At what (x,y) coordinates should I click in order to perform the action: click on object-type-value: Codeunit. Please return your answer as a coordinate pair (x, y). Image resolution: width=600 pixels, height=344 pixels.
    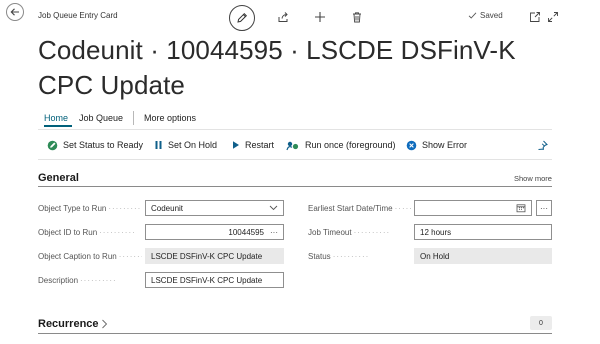
    Looking at the image, I should click on (167, 208).